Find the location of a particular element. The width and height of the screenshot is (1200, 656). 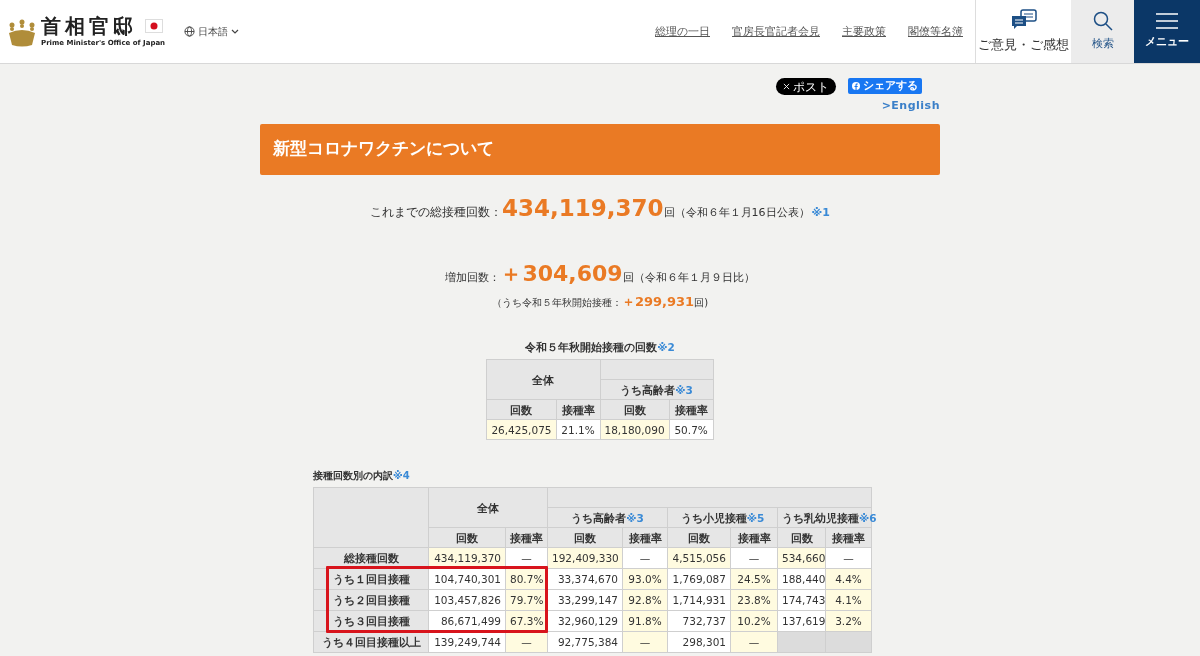

share-button: シェアする is located at coordinates (885, 86).